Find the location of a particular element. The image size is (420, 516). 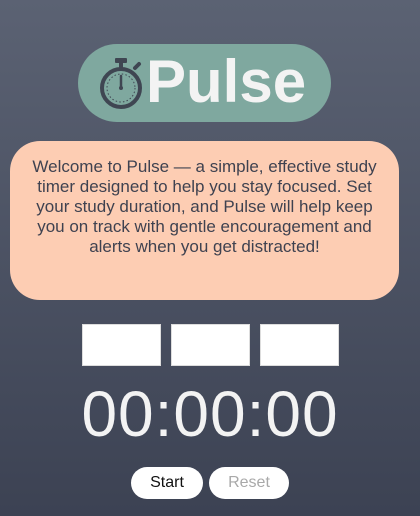

timer-controls: Start Reset is located at coordinates (210, 483).